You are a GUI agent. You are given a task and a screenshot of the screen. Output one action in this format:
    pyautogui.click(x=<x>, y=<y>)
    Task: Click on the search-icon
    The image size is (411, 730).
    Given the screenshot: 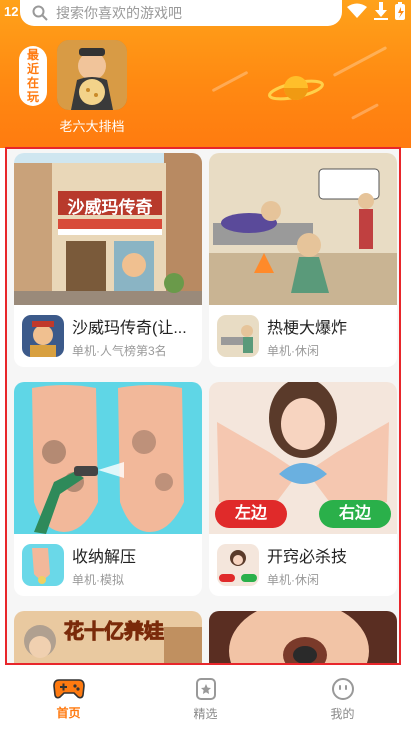 What is the action you would take?
    pyautogui.click(x=40, y=13)
    